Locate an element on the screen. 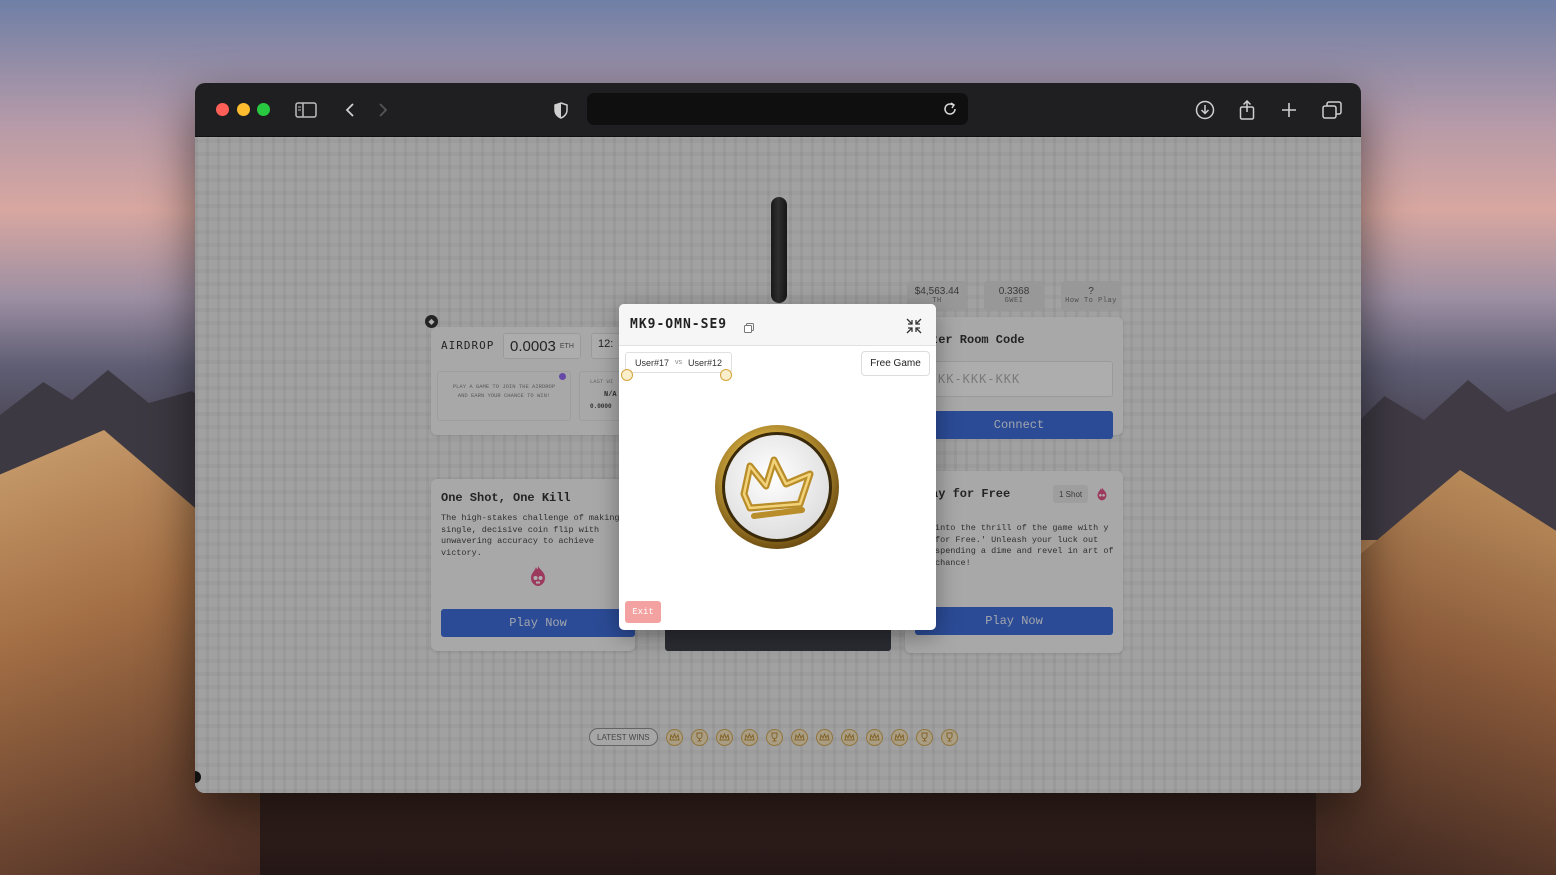 This screenshot has height=875, width=1556. forward-icon is located at coordinates (383, 110).